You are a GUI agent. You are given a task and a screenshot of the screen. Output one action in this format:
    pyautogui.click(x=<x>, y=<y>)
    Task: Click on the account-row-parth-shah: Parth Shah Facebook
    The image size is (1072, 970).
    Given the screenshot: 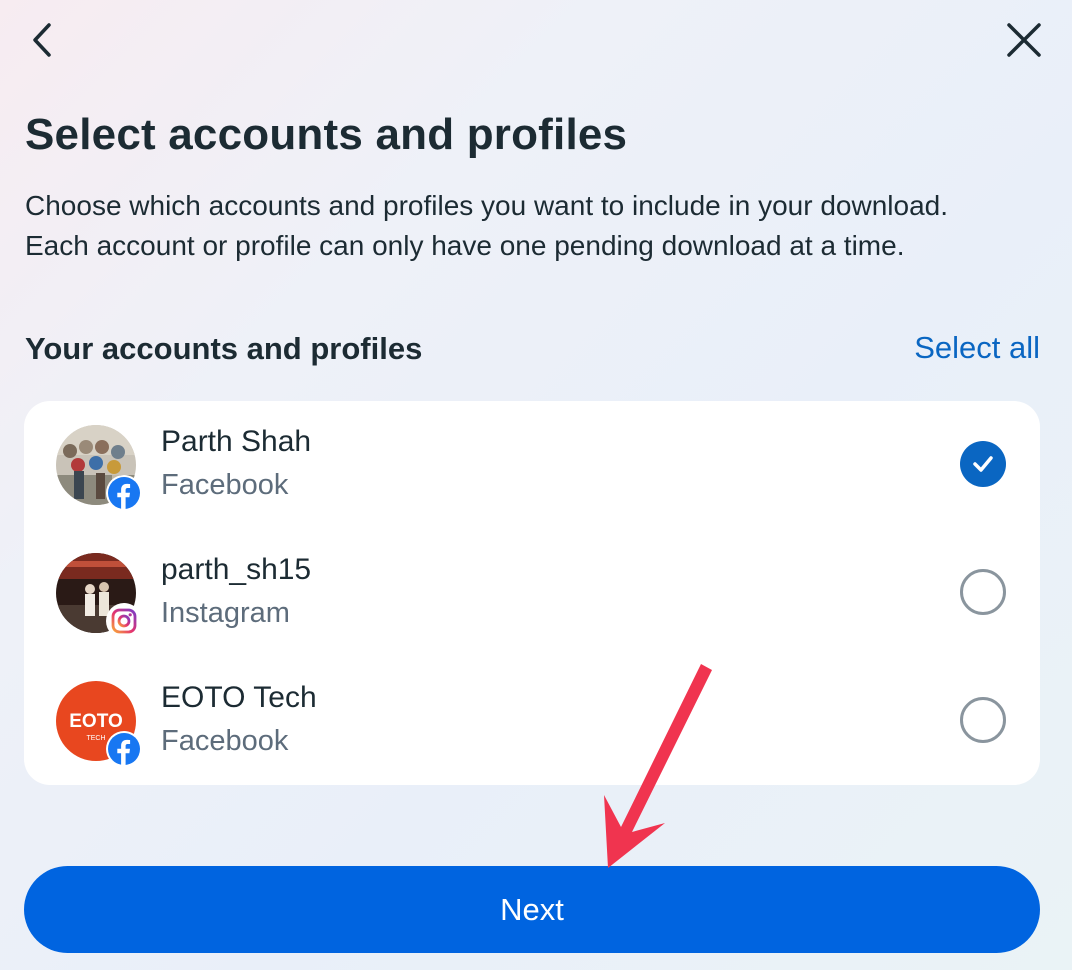 What is the action you would take?
    pyautogui.click(x=532, y=465)
    